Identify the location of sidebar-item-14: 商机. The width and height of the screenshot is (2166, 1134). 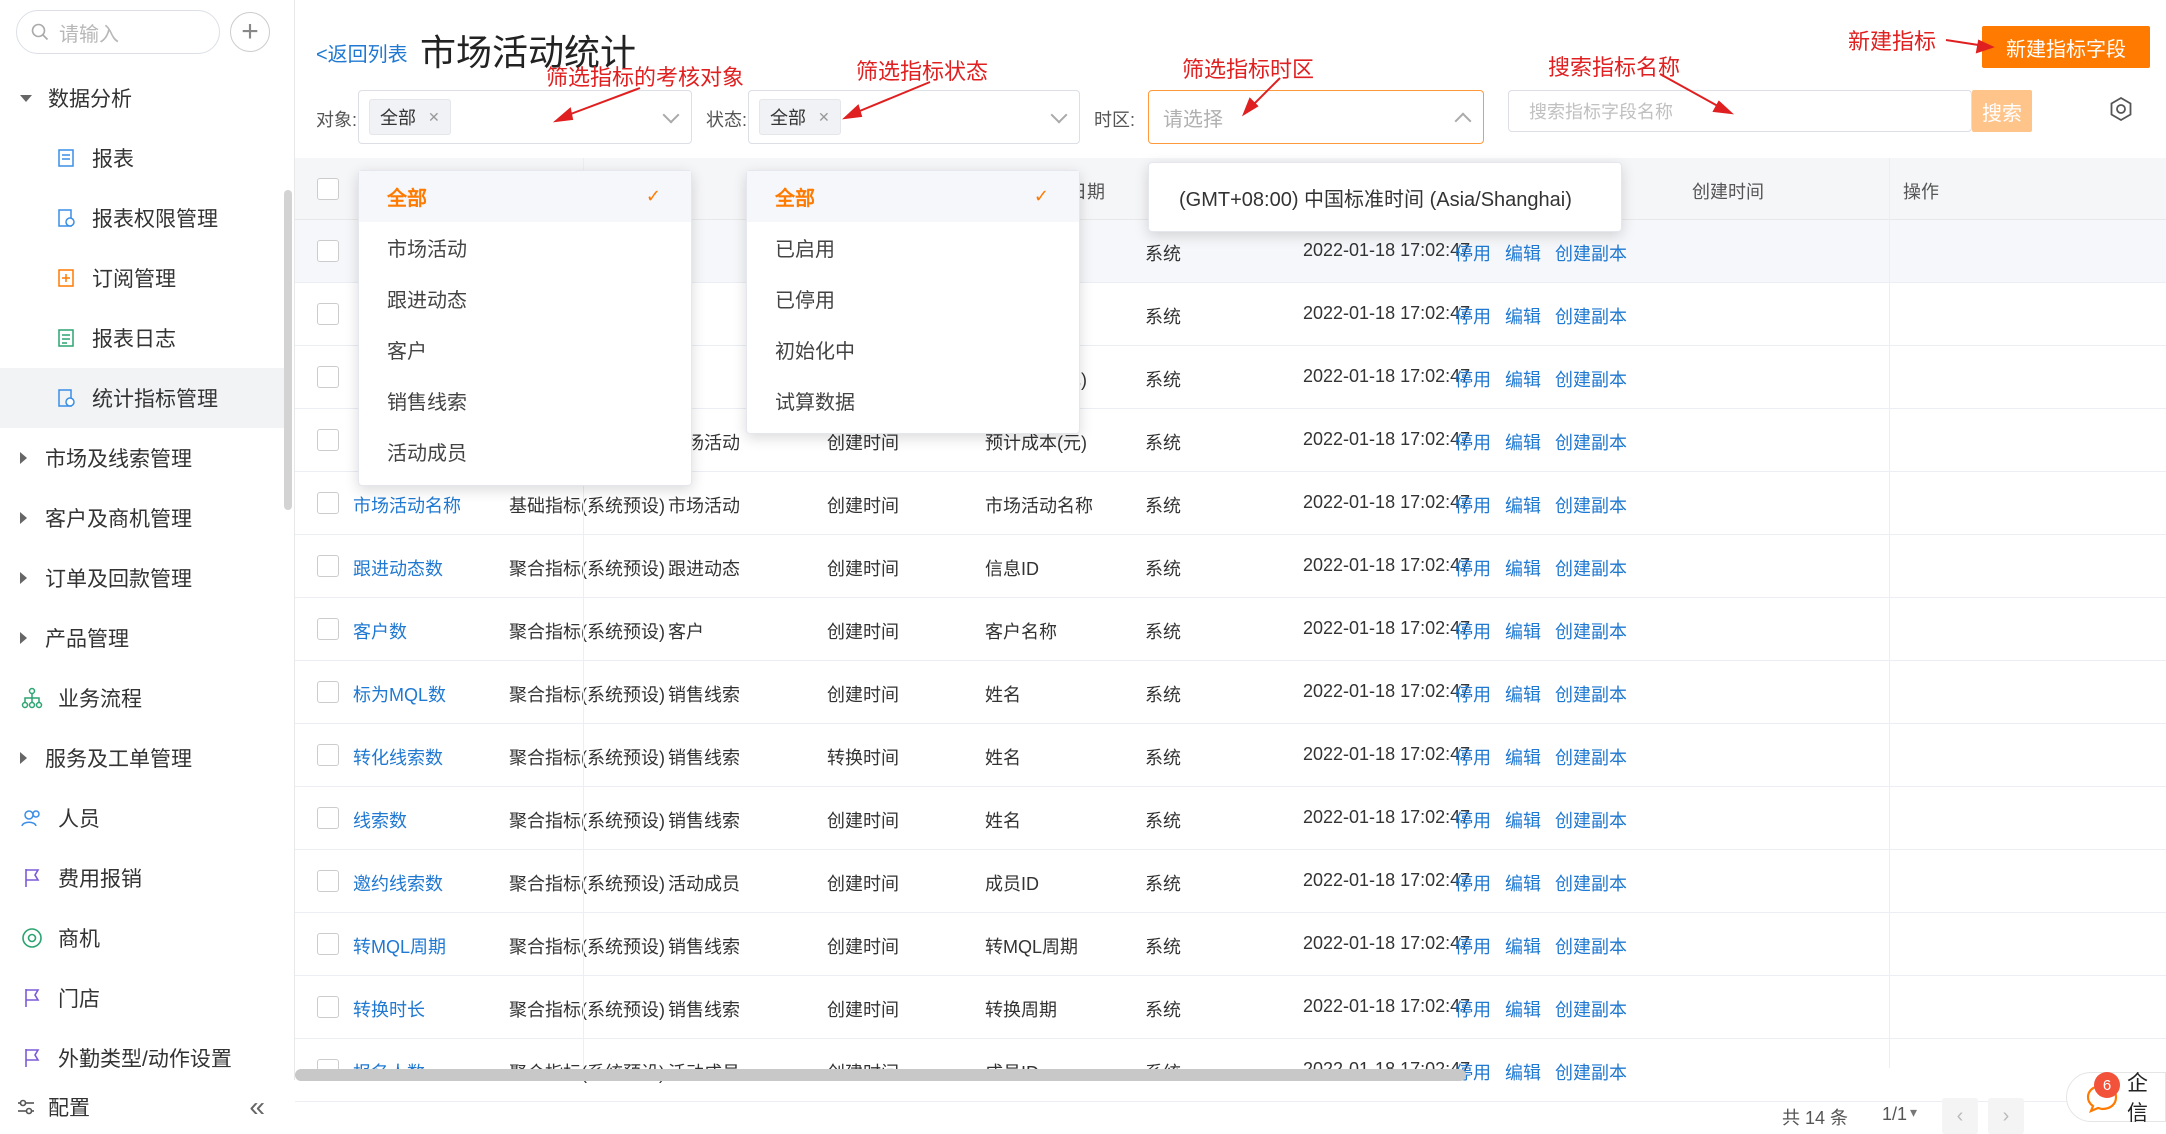
(142, 938).